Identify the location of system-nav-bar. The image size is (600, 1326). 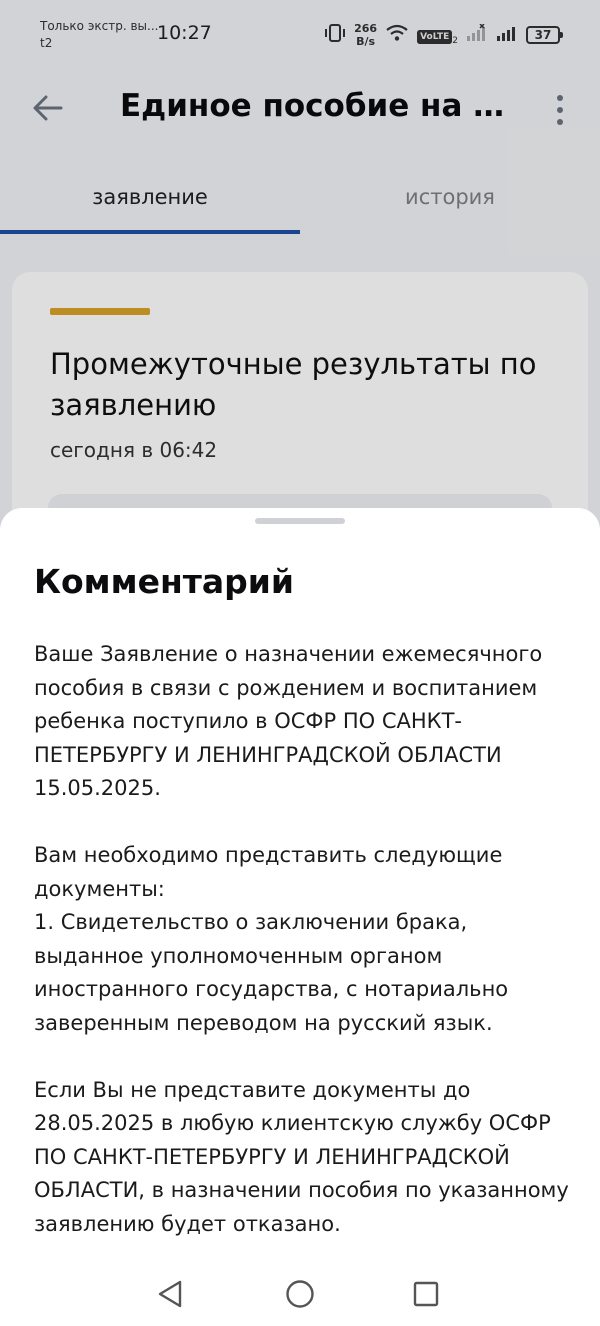
(300, 1293).